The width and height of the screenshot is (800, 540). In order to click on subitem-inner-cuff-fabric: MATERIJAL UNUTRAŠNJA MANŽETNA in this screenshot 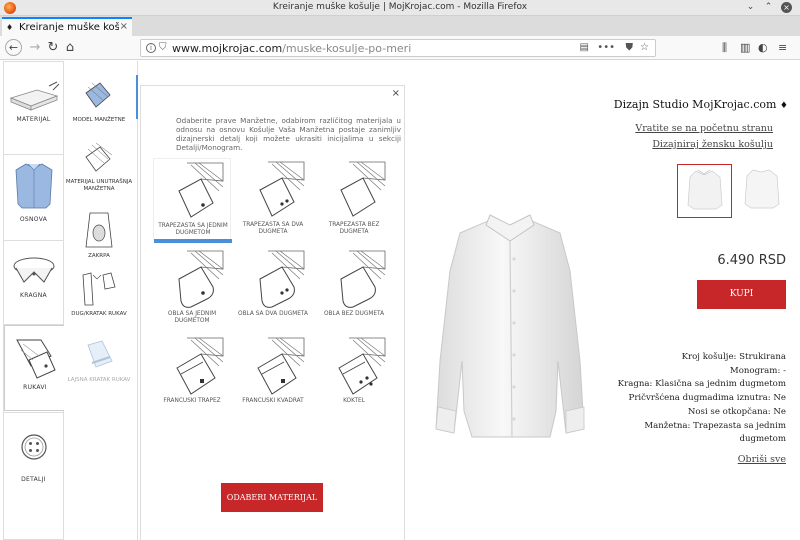, I will do `click(99, 167)`.